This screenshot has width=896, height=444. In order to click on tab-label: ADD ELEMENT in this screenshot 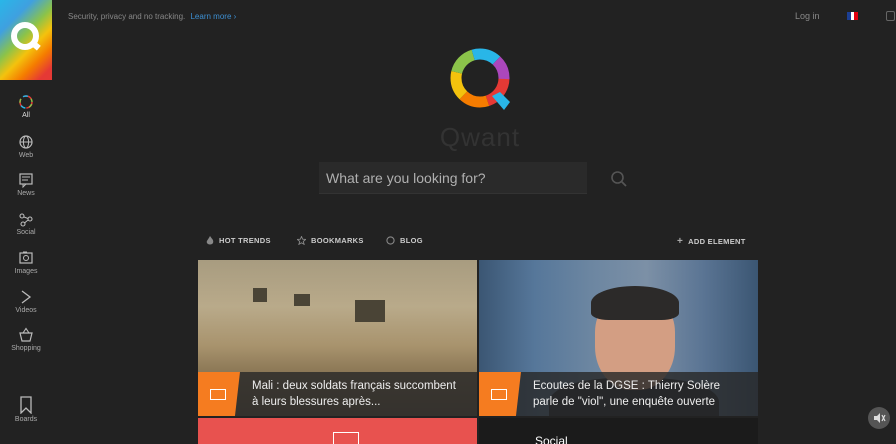, I will do `click(717, 241)`.